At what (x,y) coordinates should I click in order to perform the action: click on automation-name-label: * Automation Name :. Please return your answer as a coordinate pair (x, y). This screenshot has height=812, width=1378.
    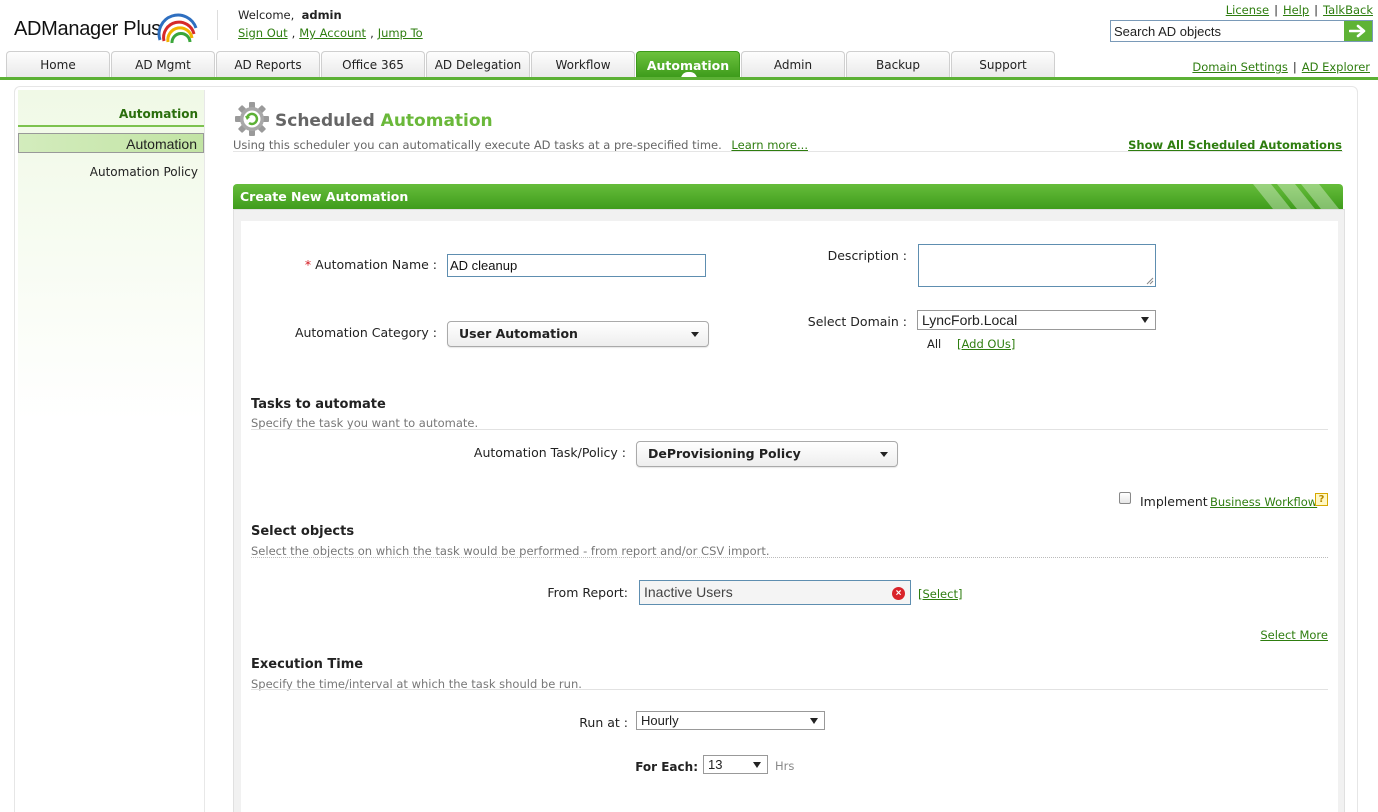
    Looking at the image, I should click on (363, 264).